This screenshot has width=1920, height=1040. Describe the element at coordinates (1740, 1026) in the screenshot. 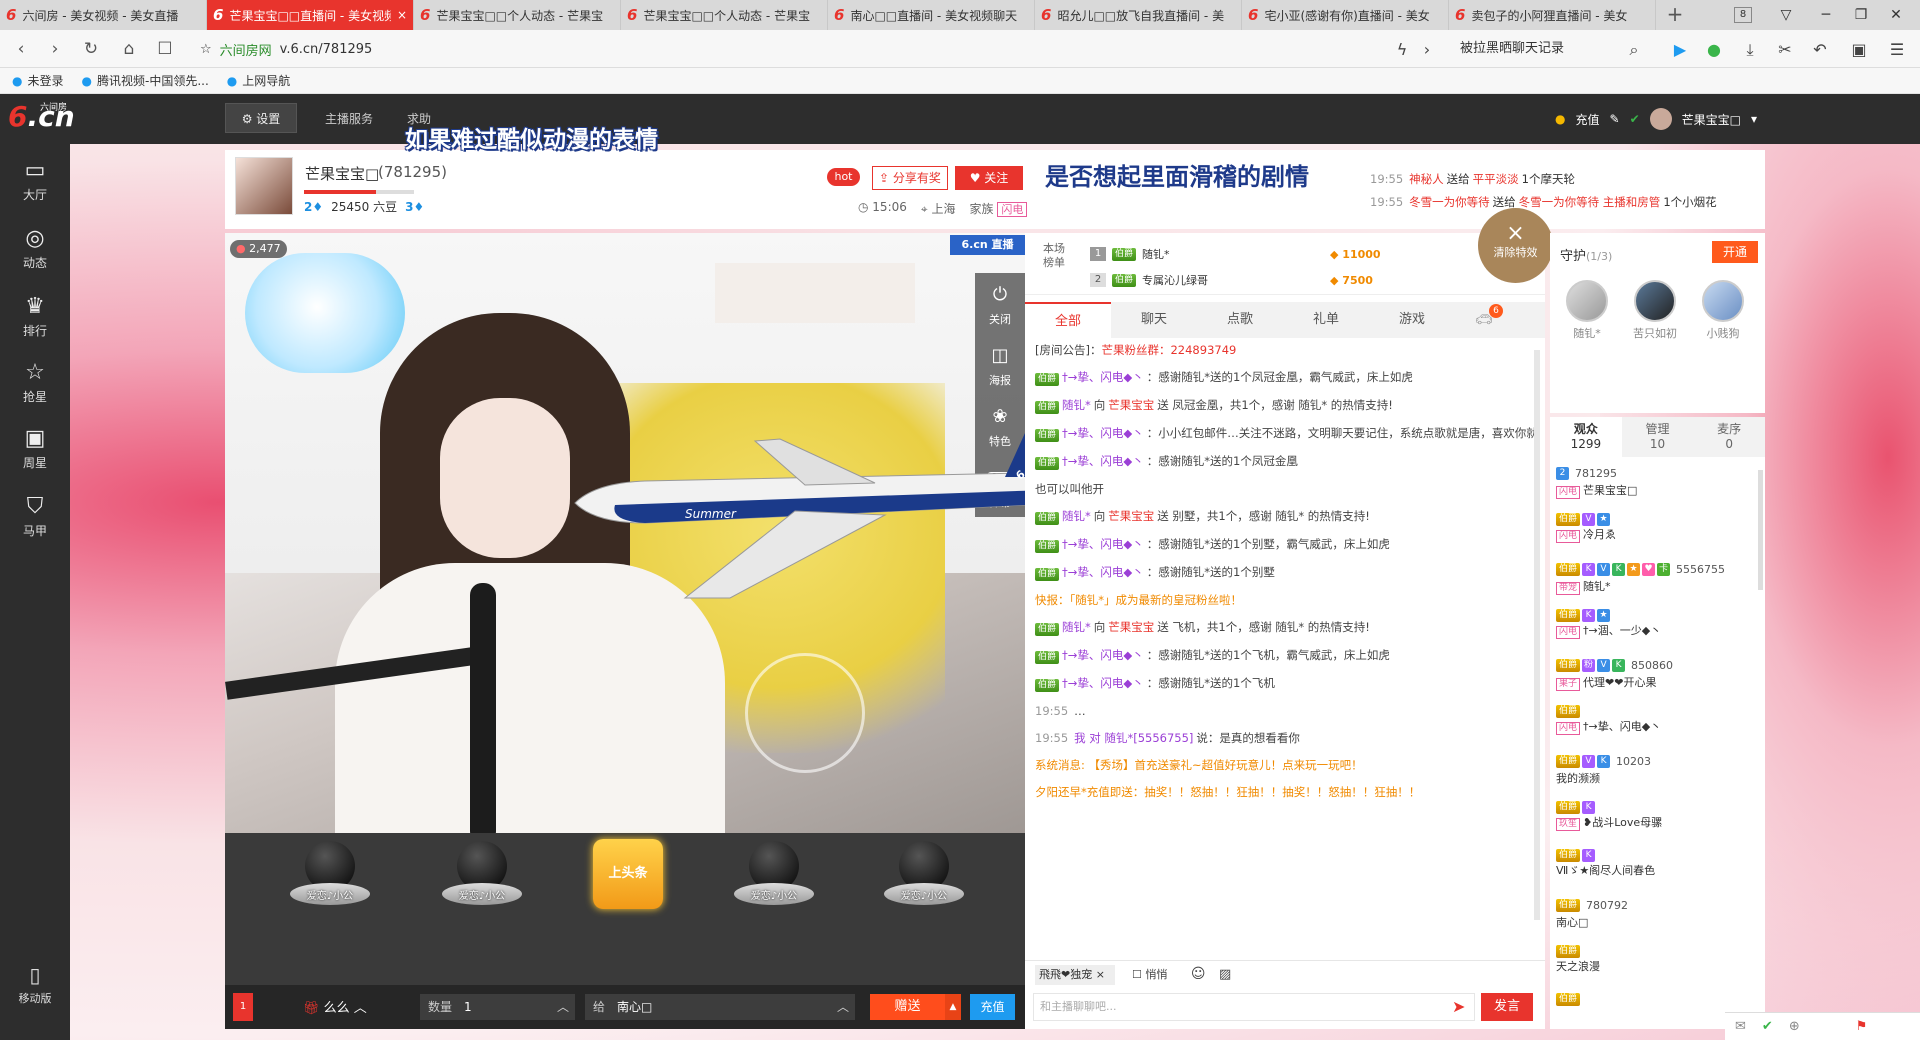

I see `mail-icon: ✉` at that location.